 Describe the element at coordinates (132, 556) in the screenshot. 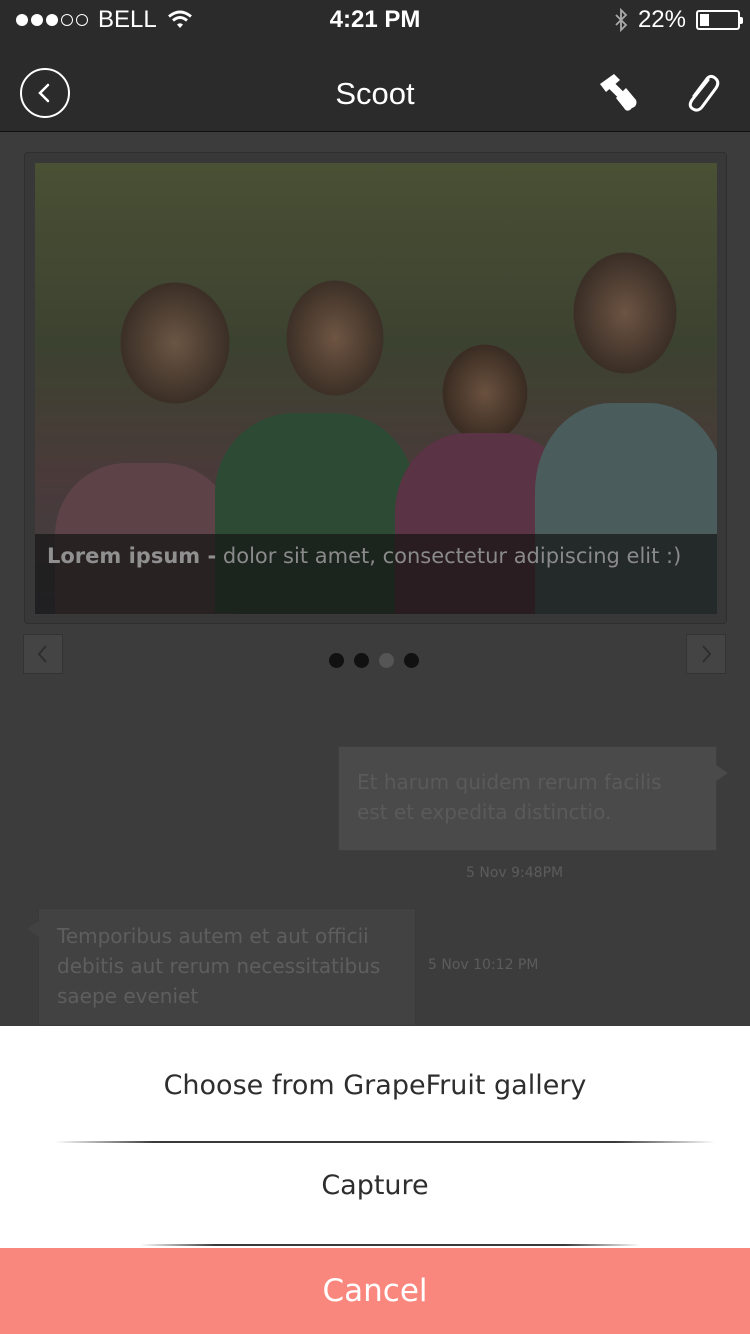

I see `caption-bold: Lorem ipsum -` at that location.